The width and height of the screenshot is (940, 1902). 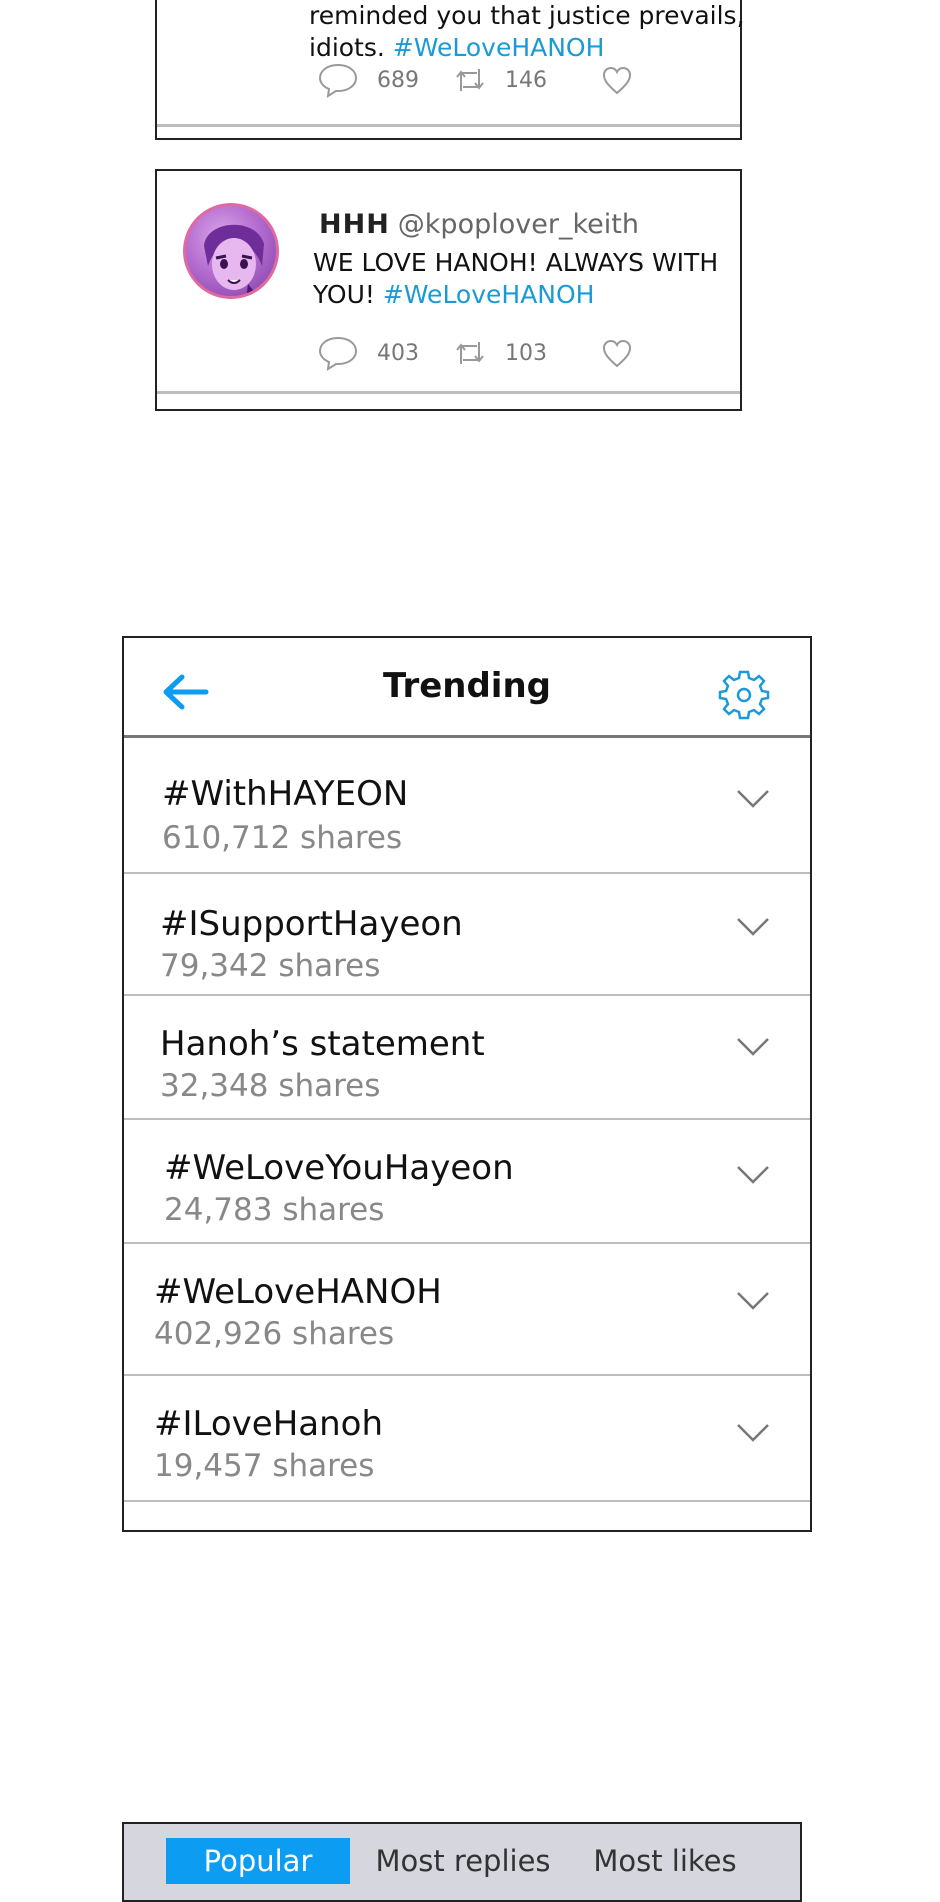 I want to click on tweet-actions: 689 146, so click(x=501, y=80).